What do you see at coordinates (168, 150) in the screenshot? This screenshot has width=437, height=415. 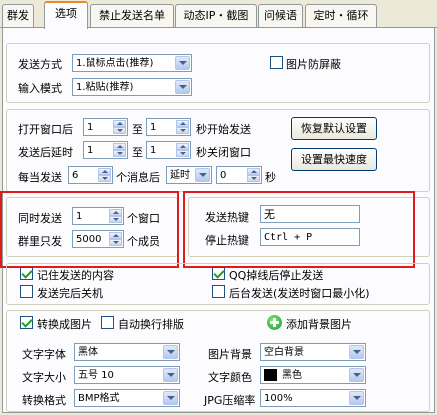 I see `close-delay-to-stepper: 1` at bounding box center [168, 150].